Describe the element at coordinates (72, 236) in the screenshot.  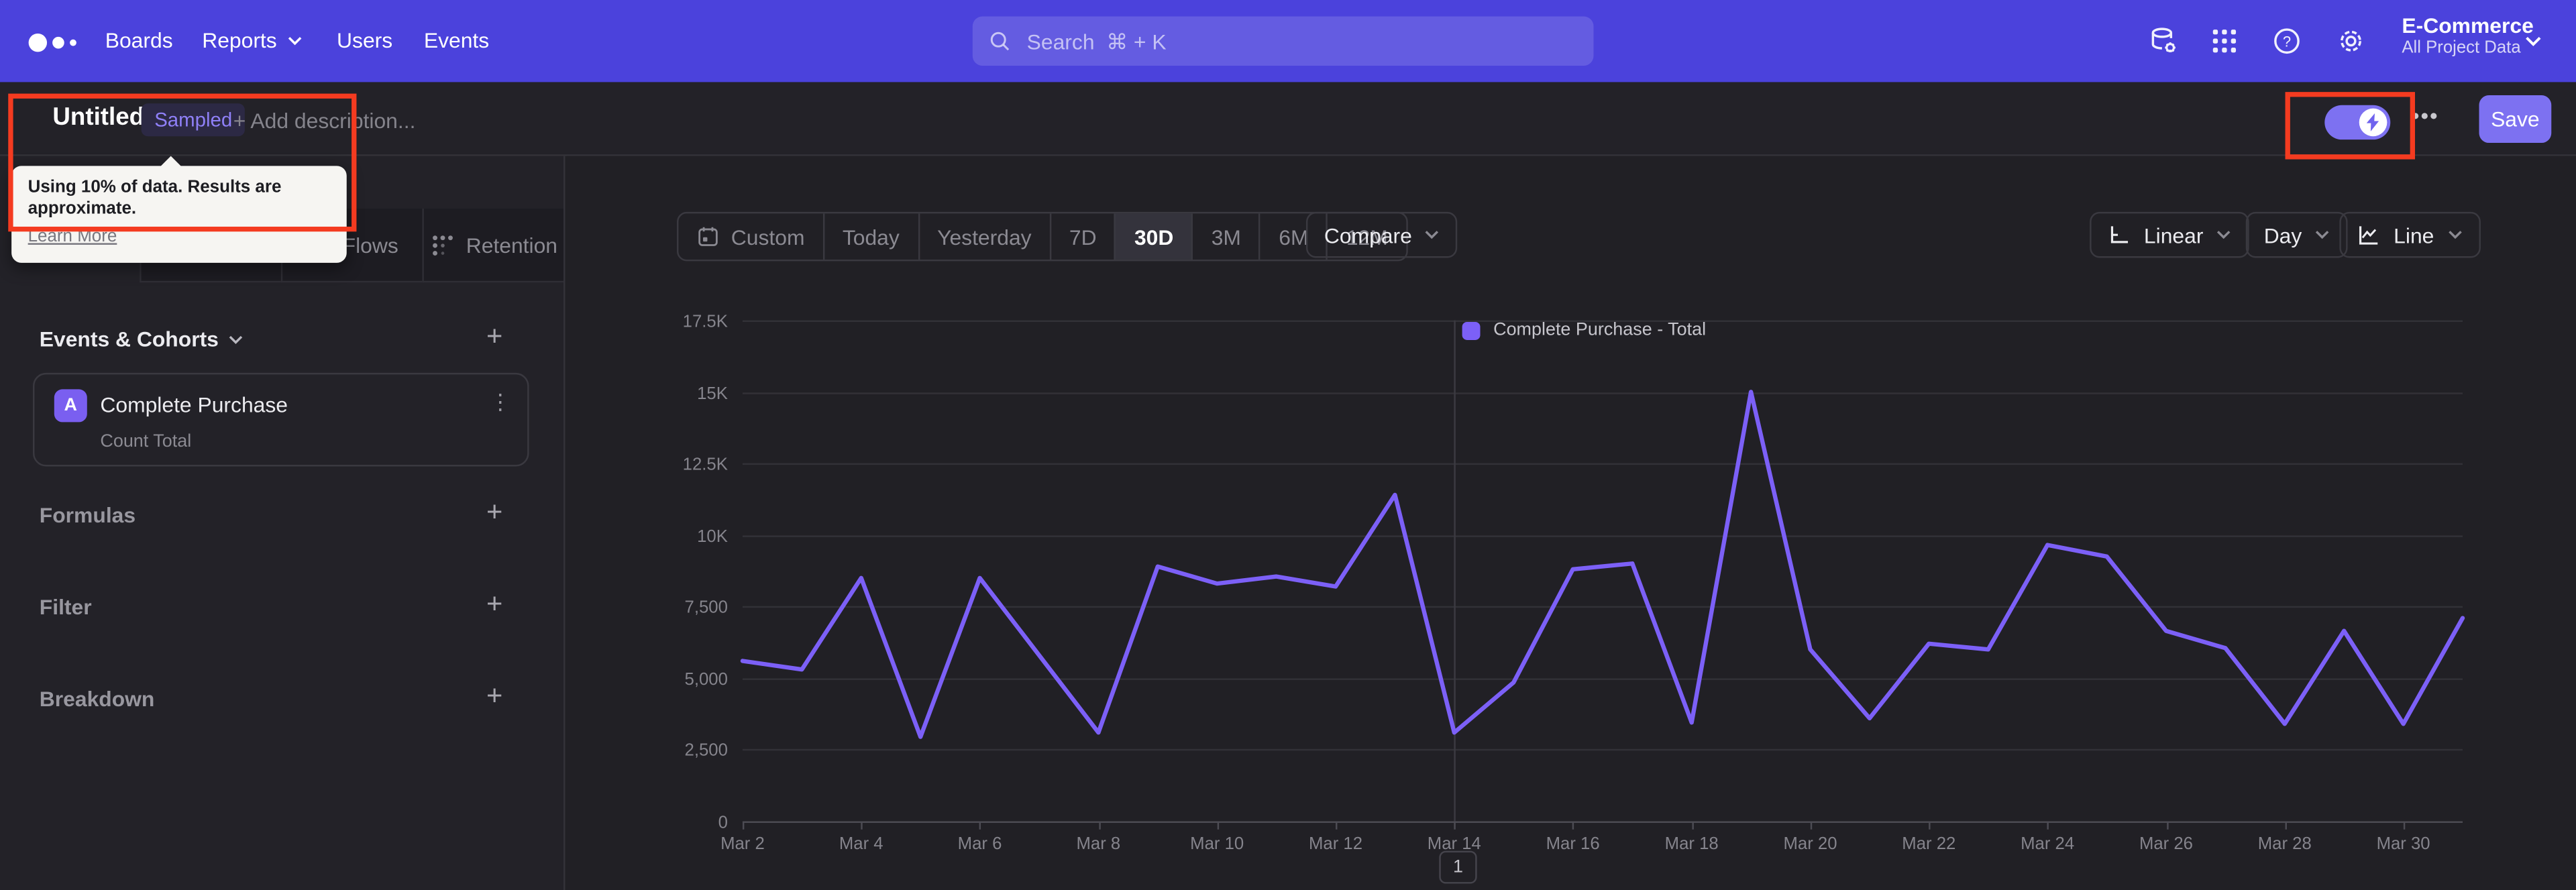
I see `learn-more-link: Learn More` at that location.